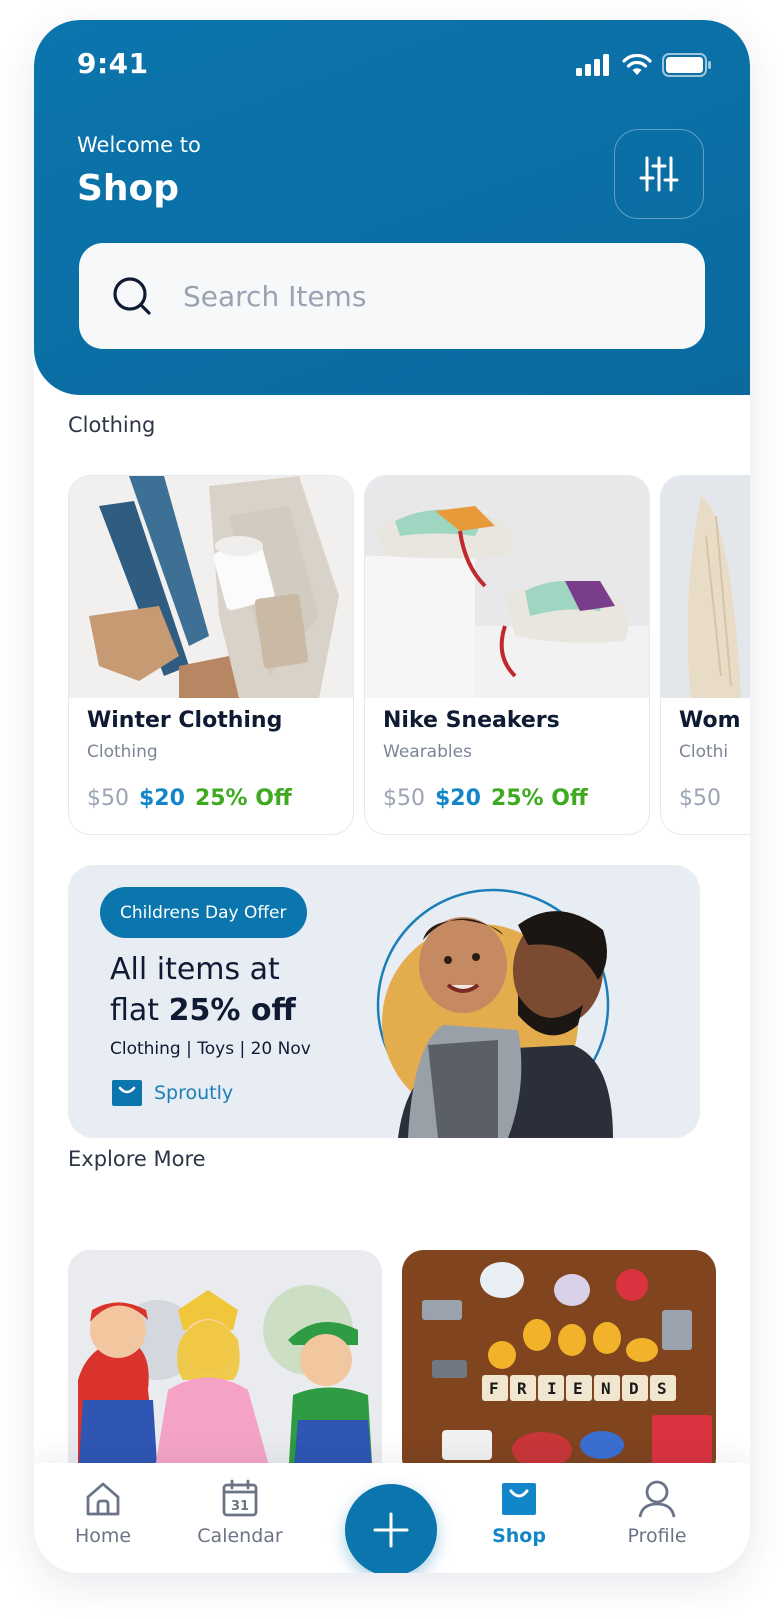 This screenshot has height=1619, width=784. What do you see at coordinates (128, 188) in the screenshot?
I see `page-title: Shop` at bounding box center [128, 188].